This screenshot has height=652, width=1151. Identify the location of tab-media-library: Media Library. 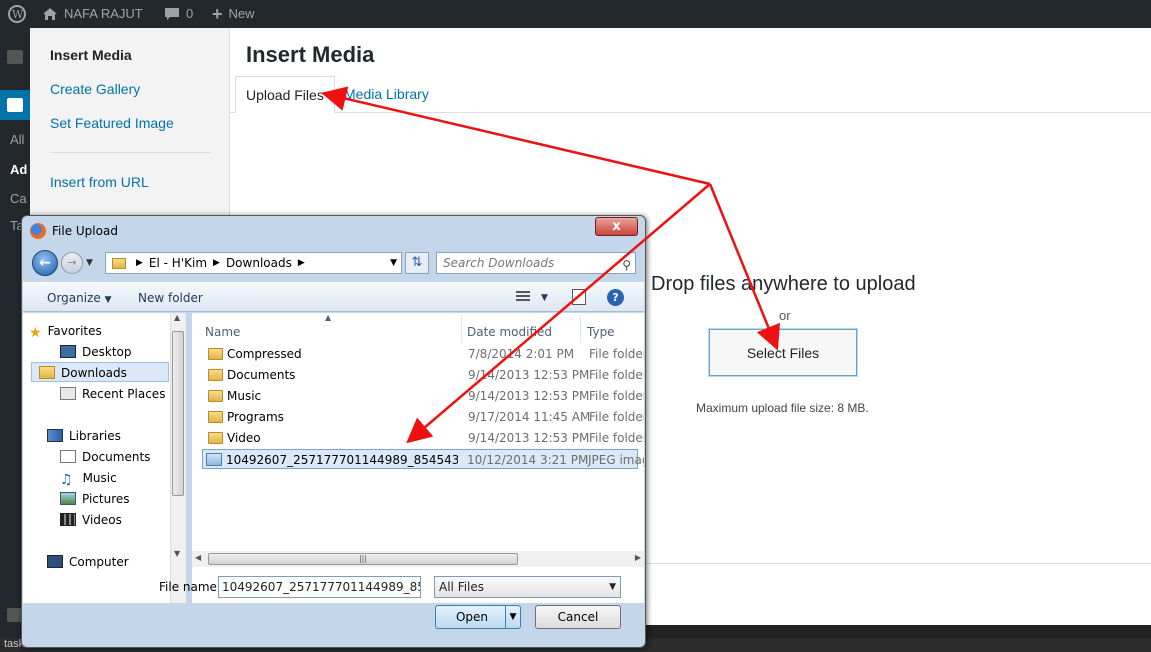
(386, 94).